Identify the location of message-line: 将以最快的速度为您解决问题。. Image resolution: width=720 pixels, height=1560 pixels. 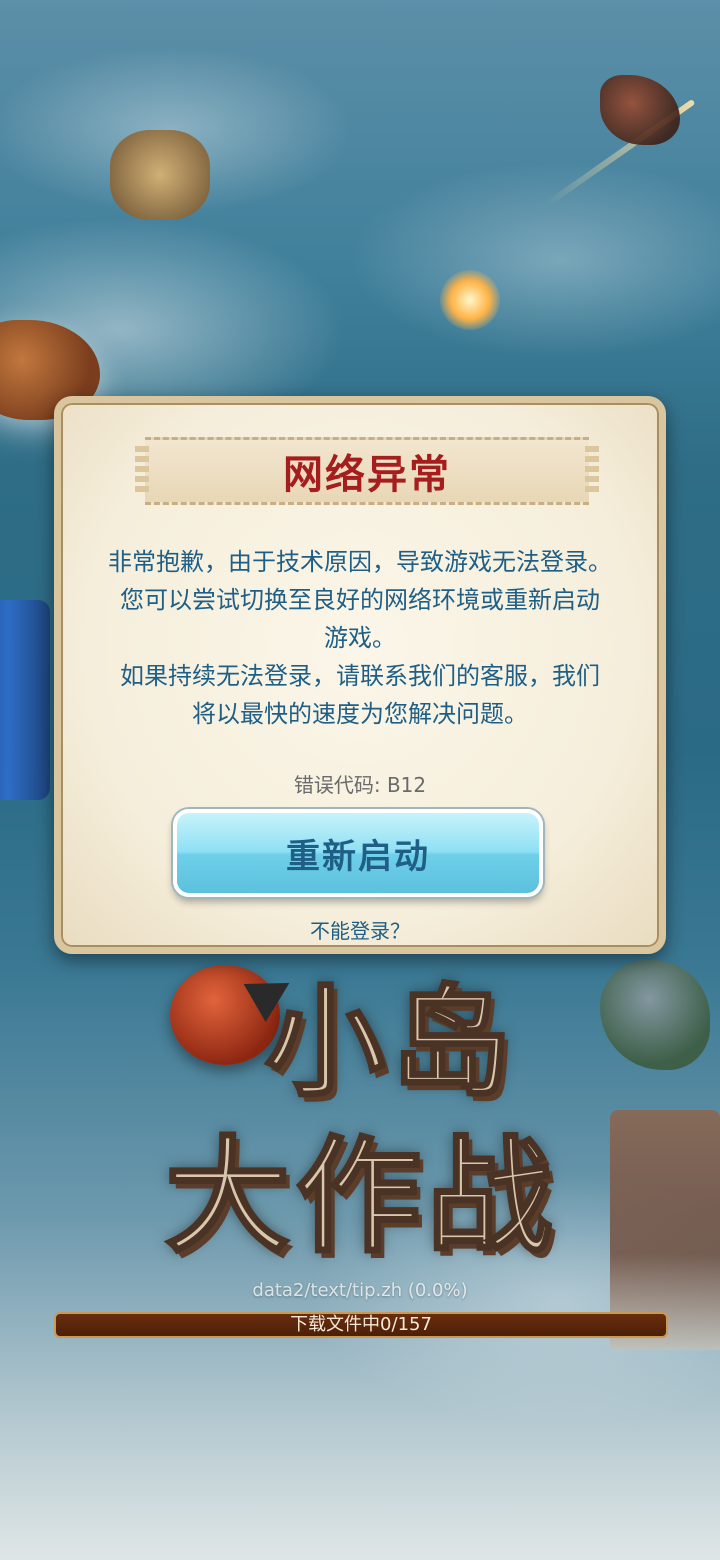
(360, 714).